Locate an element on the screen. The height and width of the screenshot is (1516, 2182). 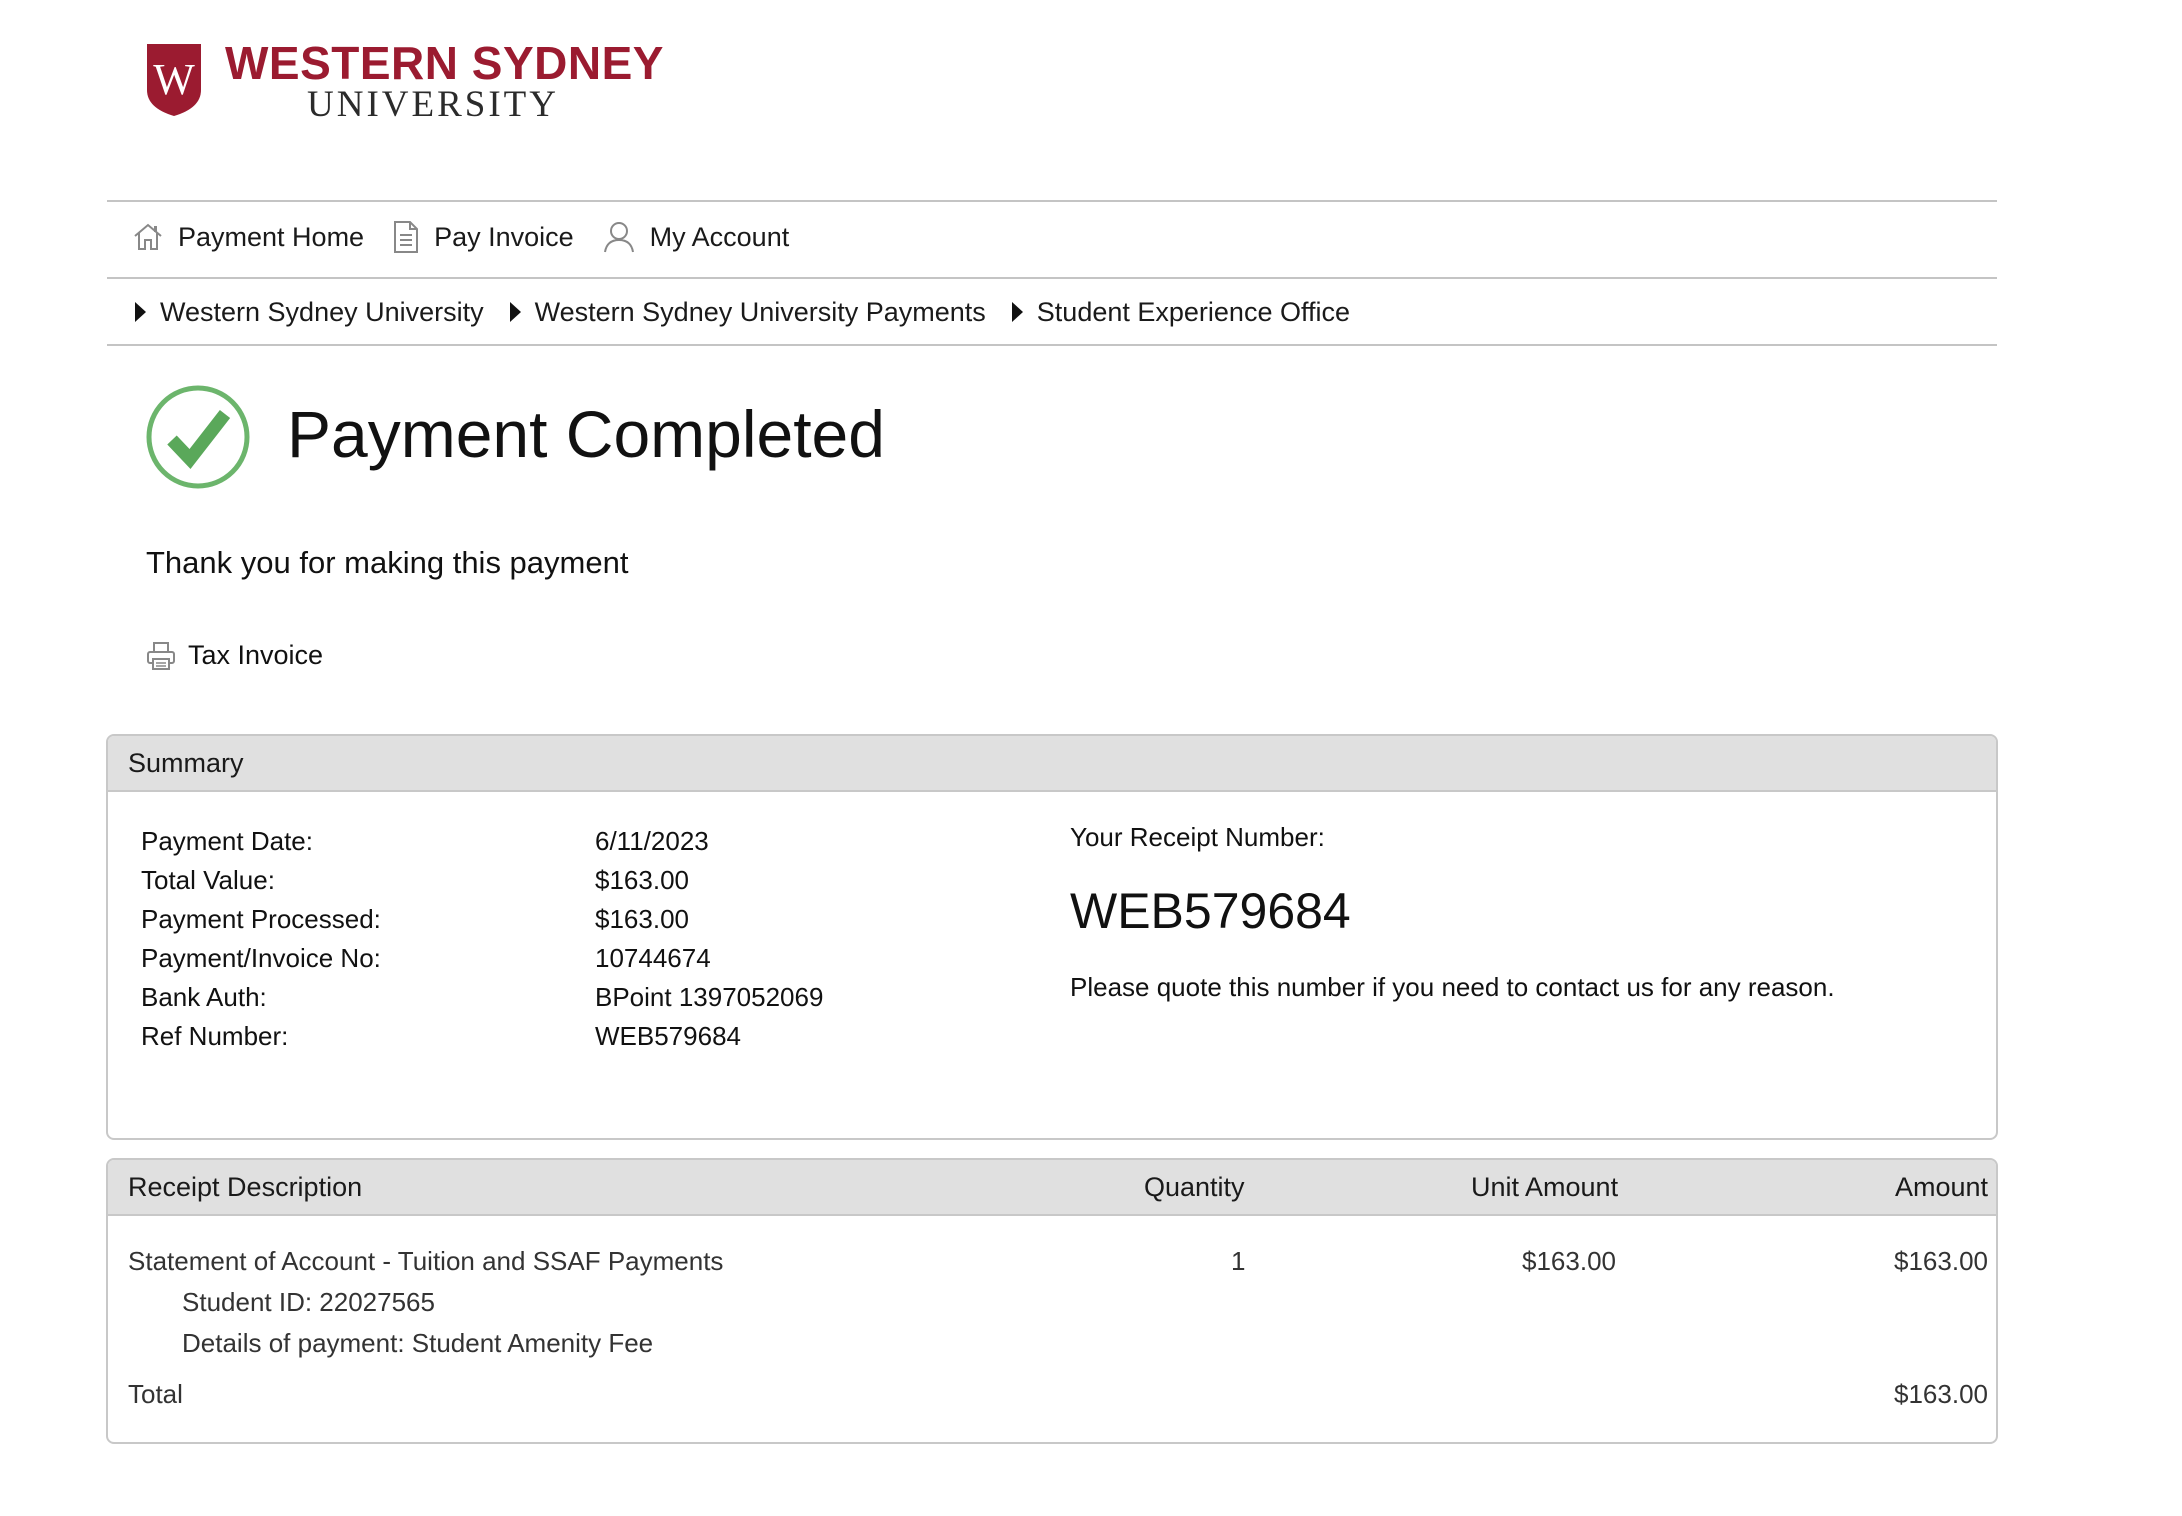
breadcrumb-item: Western Sydney University Payments is located at coordinates (747, 312).